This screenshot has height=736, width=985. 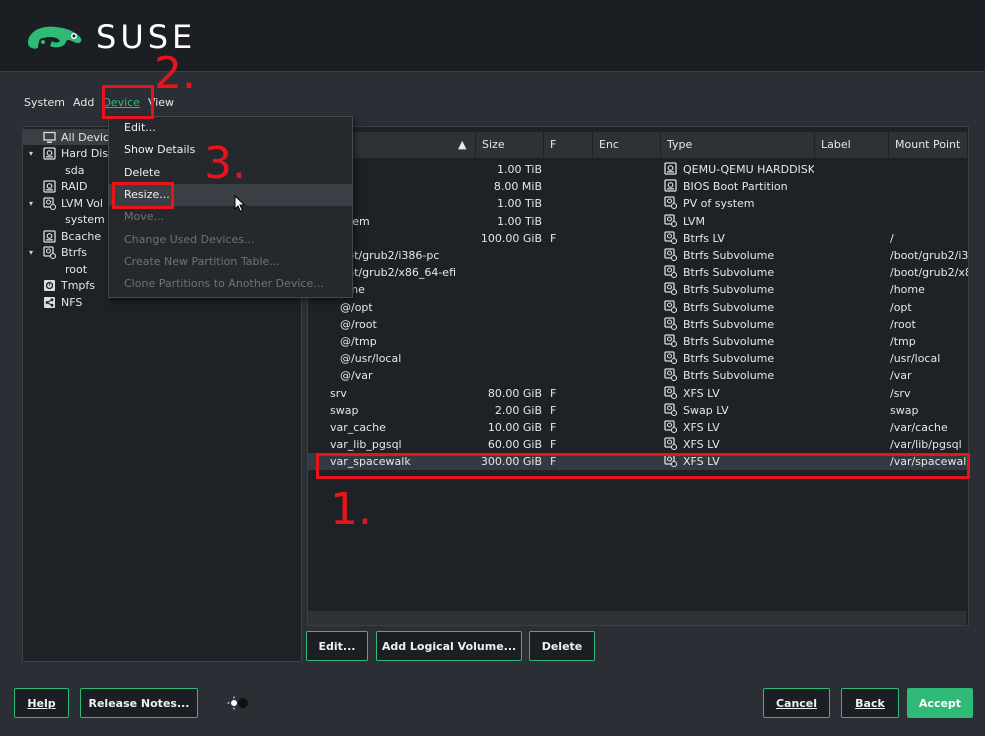 I want to click on col-label: Label, so click(x=852, y=145).